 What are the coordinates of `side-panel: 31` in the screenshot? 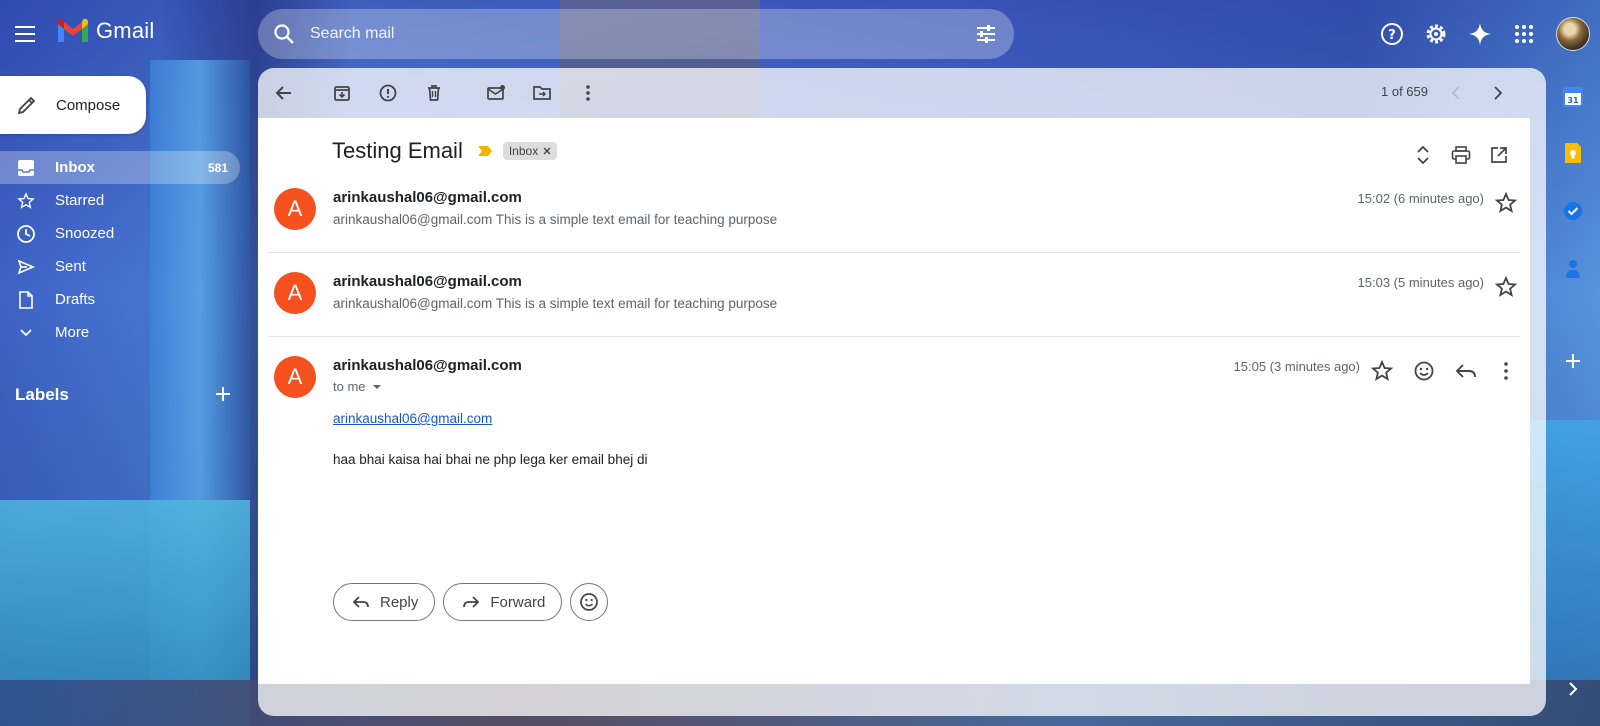 It's located at (1572, 398).